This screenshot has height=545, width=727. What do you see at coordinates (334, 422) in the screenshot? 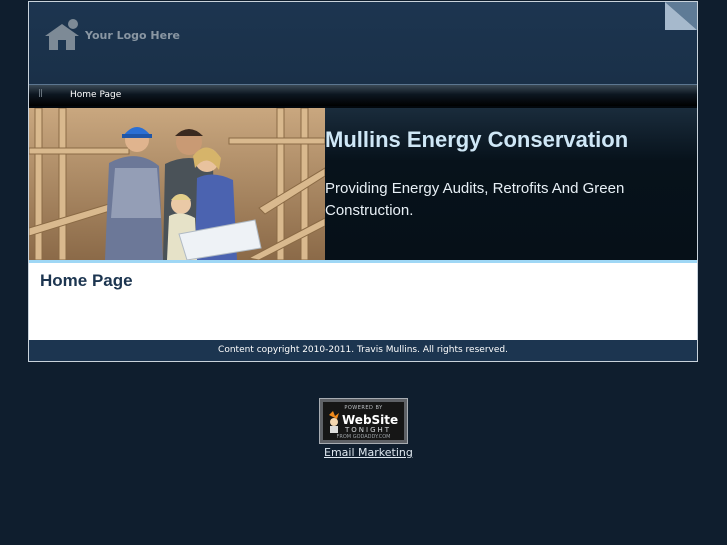
I see `mascot-icon` at bounding box center [334, 422].